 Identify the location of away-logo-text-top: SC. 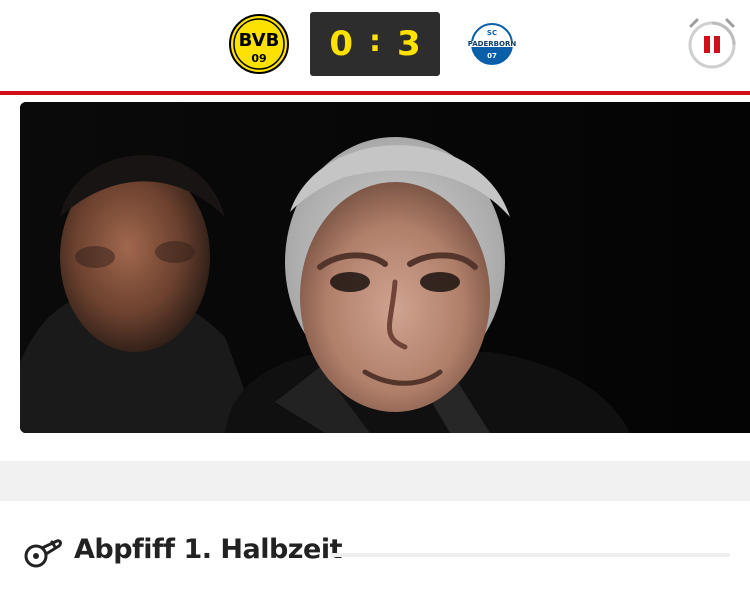
(492, 33).